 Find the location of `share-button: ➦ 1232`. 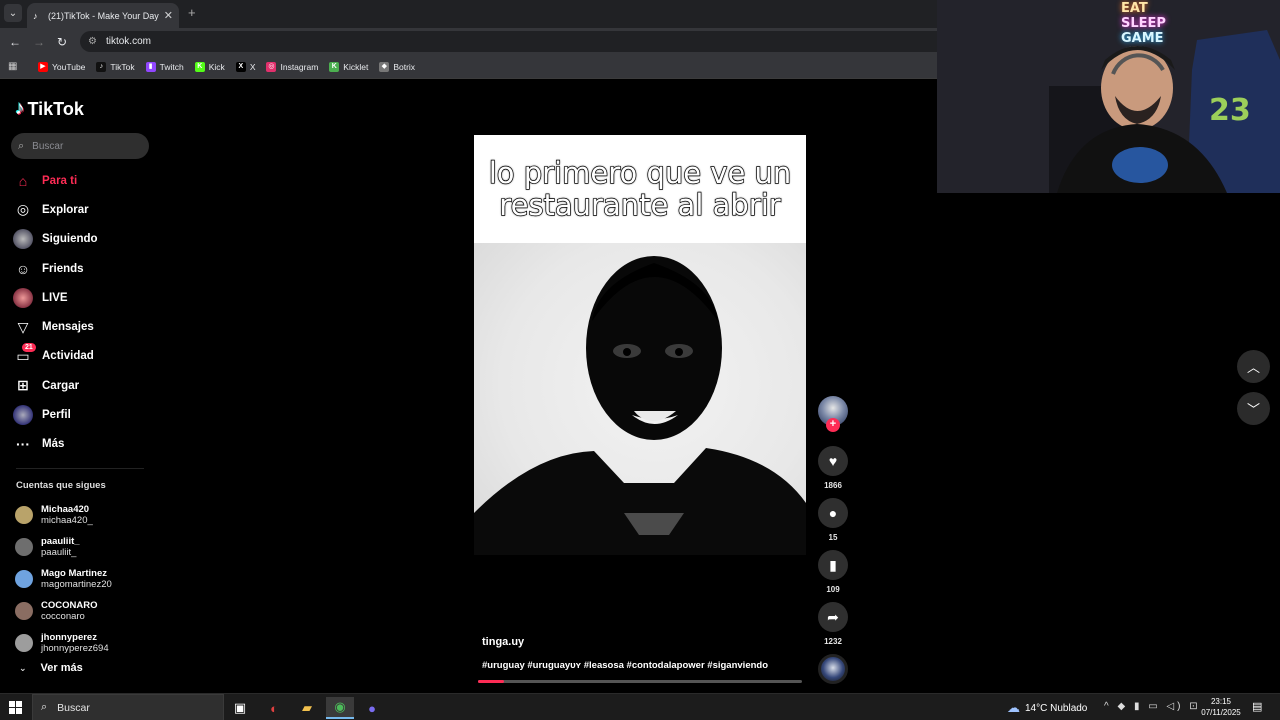

share-button: ➦ 1232 is located at coordinates (833, 624).